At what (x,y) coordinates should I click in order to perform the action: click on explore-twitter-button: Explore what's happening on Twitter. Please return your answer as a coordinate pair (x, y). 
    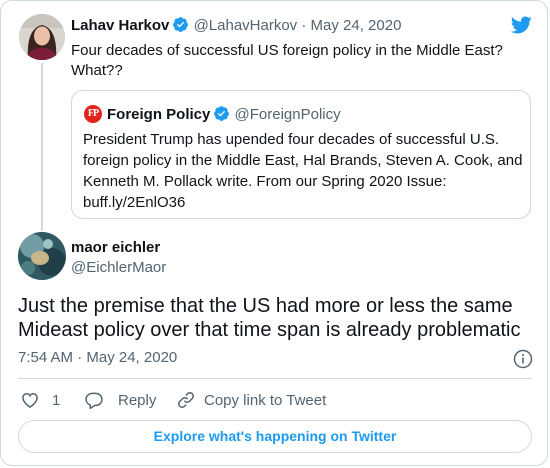
    Looking at the image, I should click on (275, 436).